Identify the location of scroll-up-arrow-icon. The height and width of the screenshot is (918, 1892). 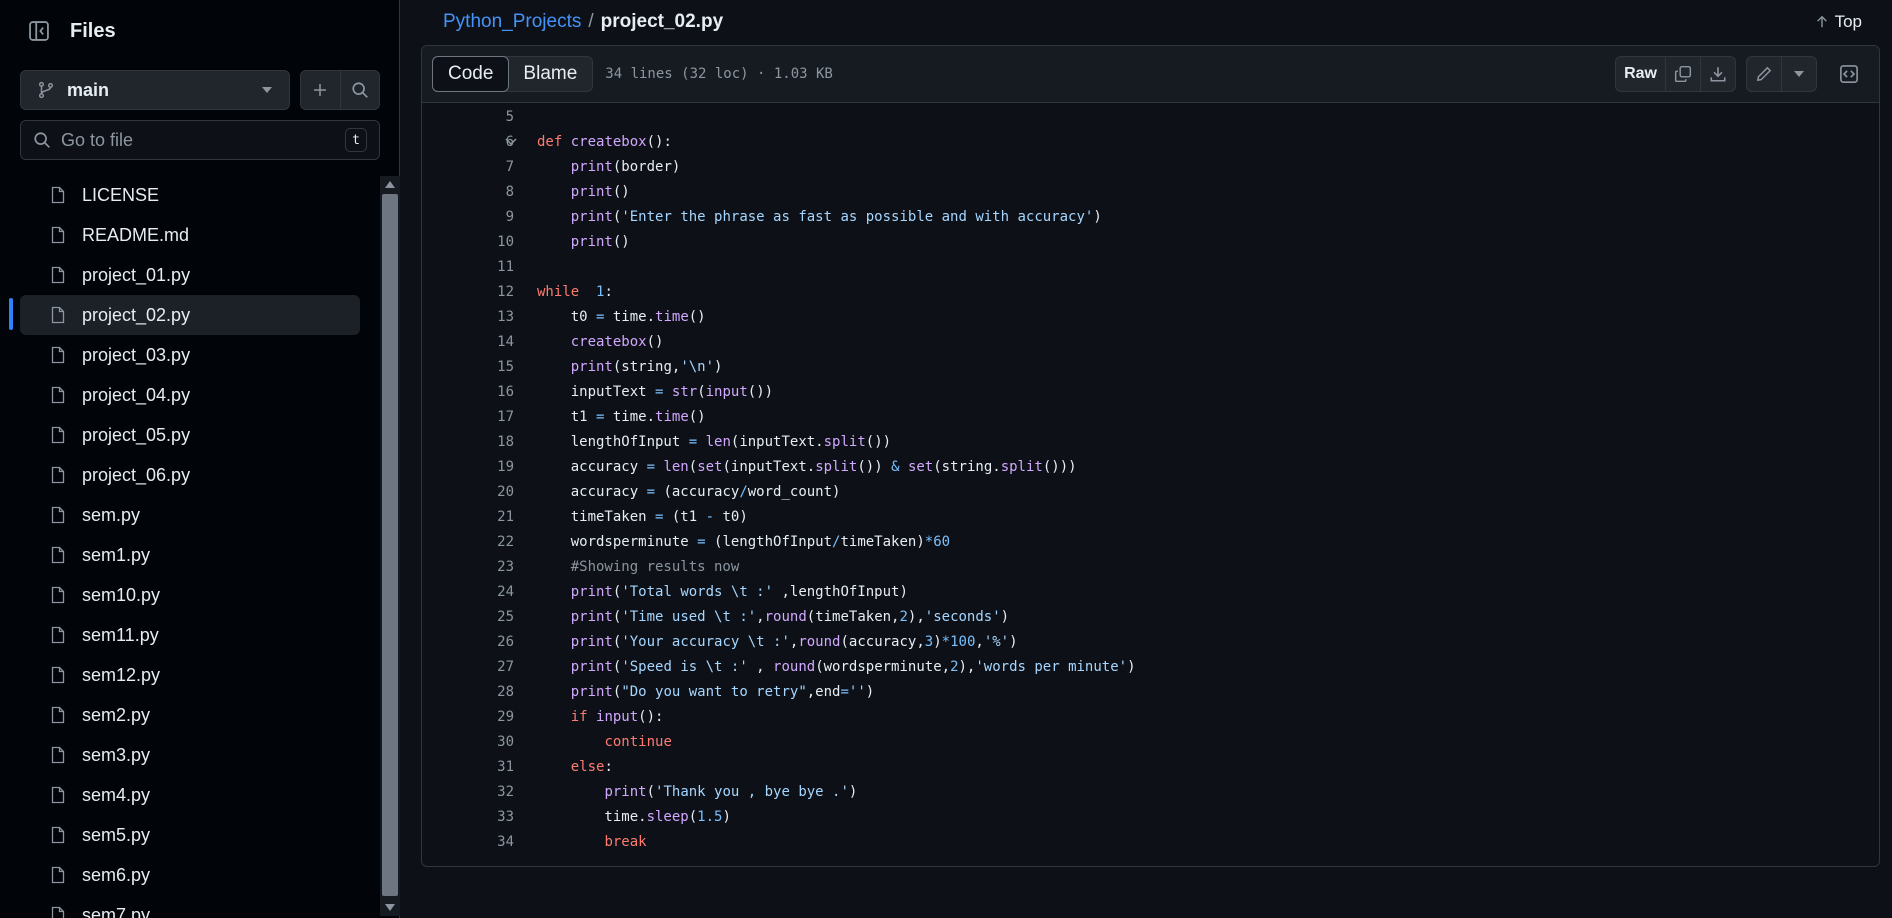
(390, 184).